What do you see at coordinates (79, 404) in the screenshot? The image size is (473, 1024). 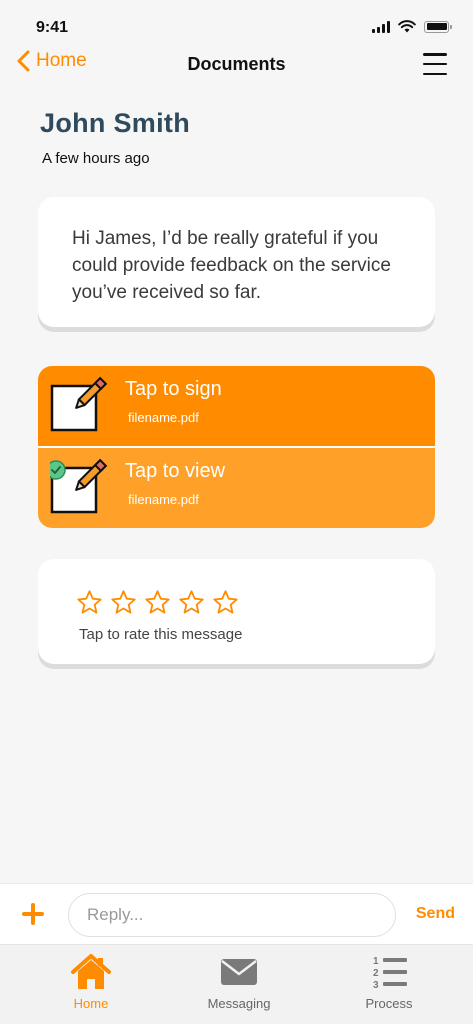 I see `document-pencil-icon` at bounding box center [79, 404].